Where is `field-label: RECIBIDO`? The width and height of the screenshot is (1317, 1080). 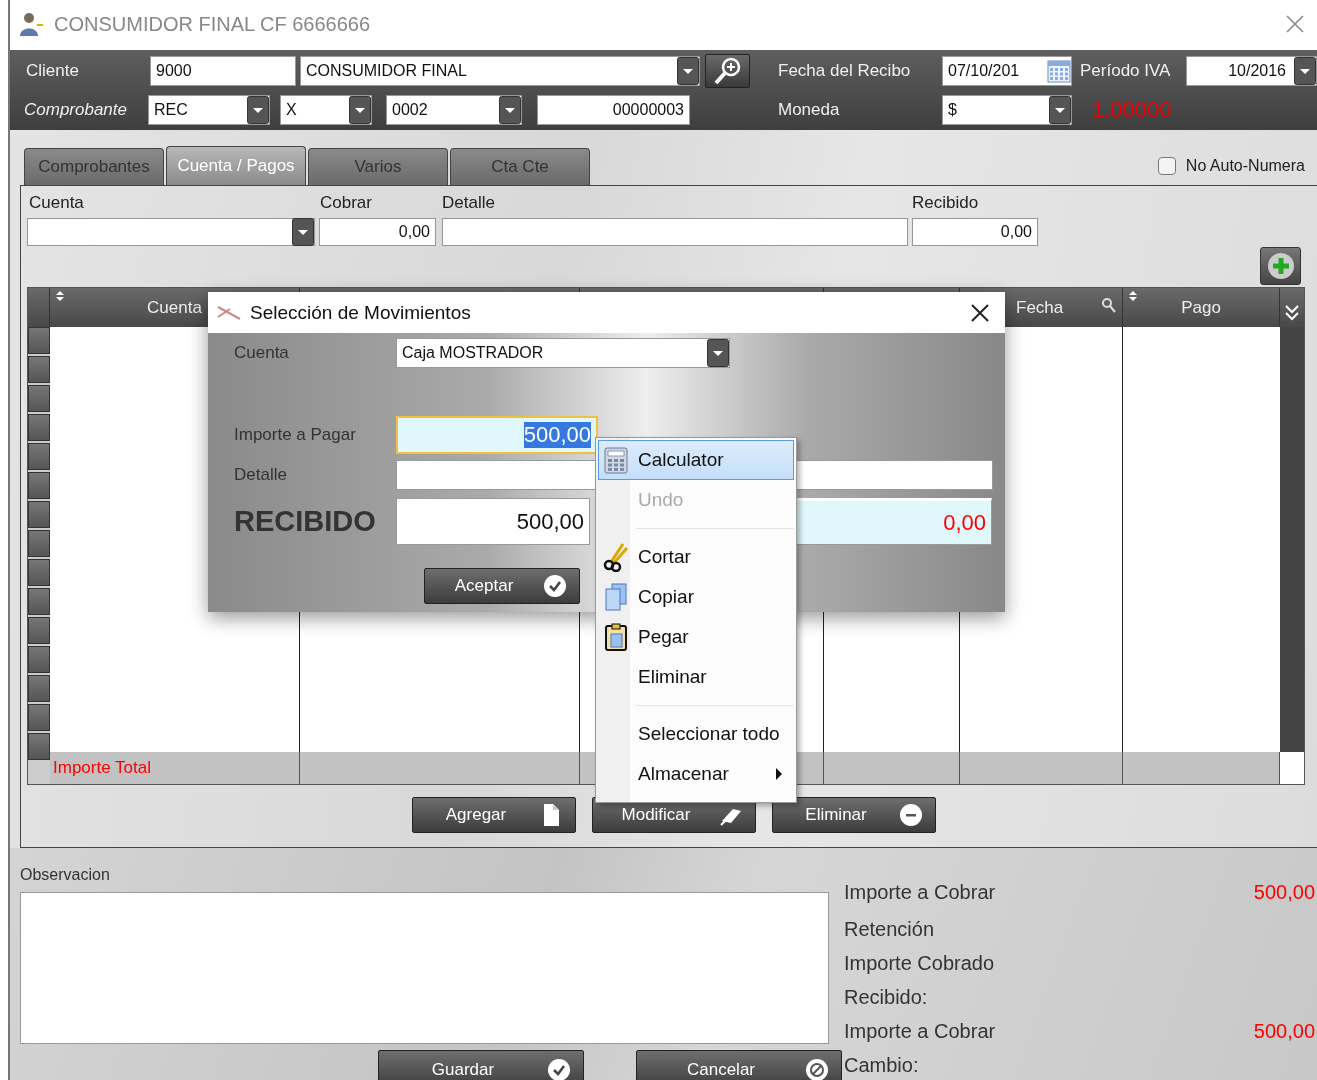
field-label: RECIBIDO is located at coordinates (305, 521).